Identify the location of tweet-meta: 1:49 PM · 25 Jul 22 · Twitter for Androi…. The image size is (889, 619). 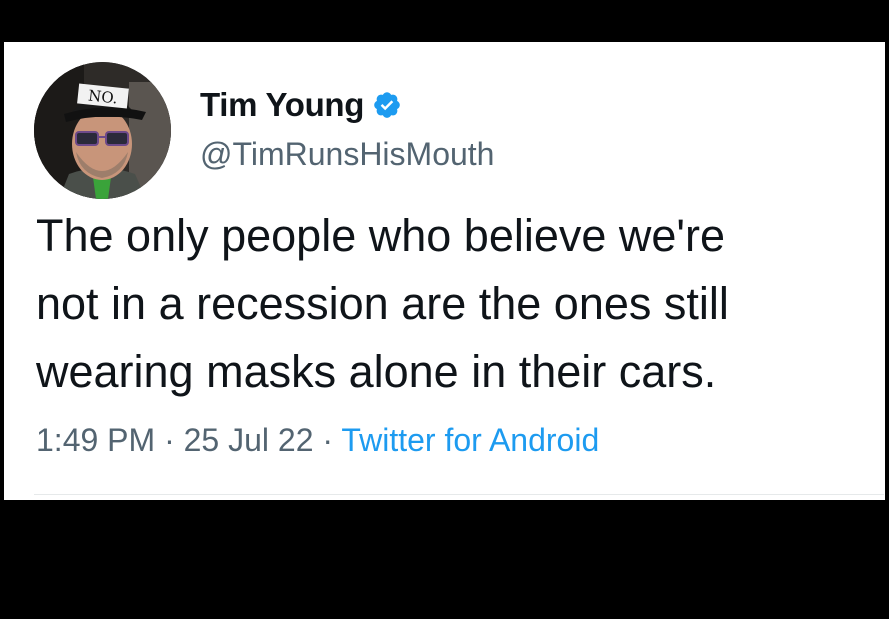
(317, 440).